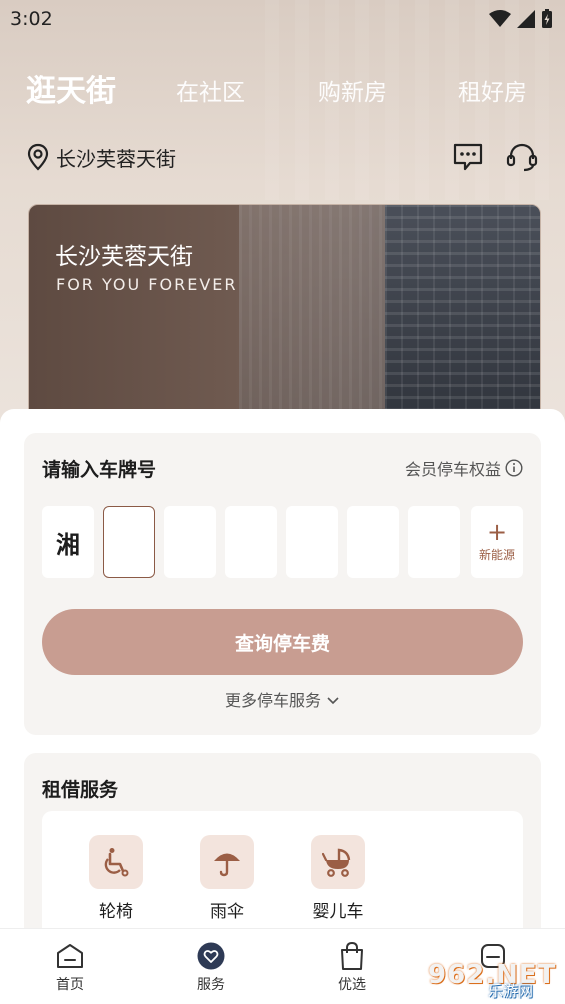  I want to click on nav-home-label: 首页, so click(70, 985).